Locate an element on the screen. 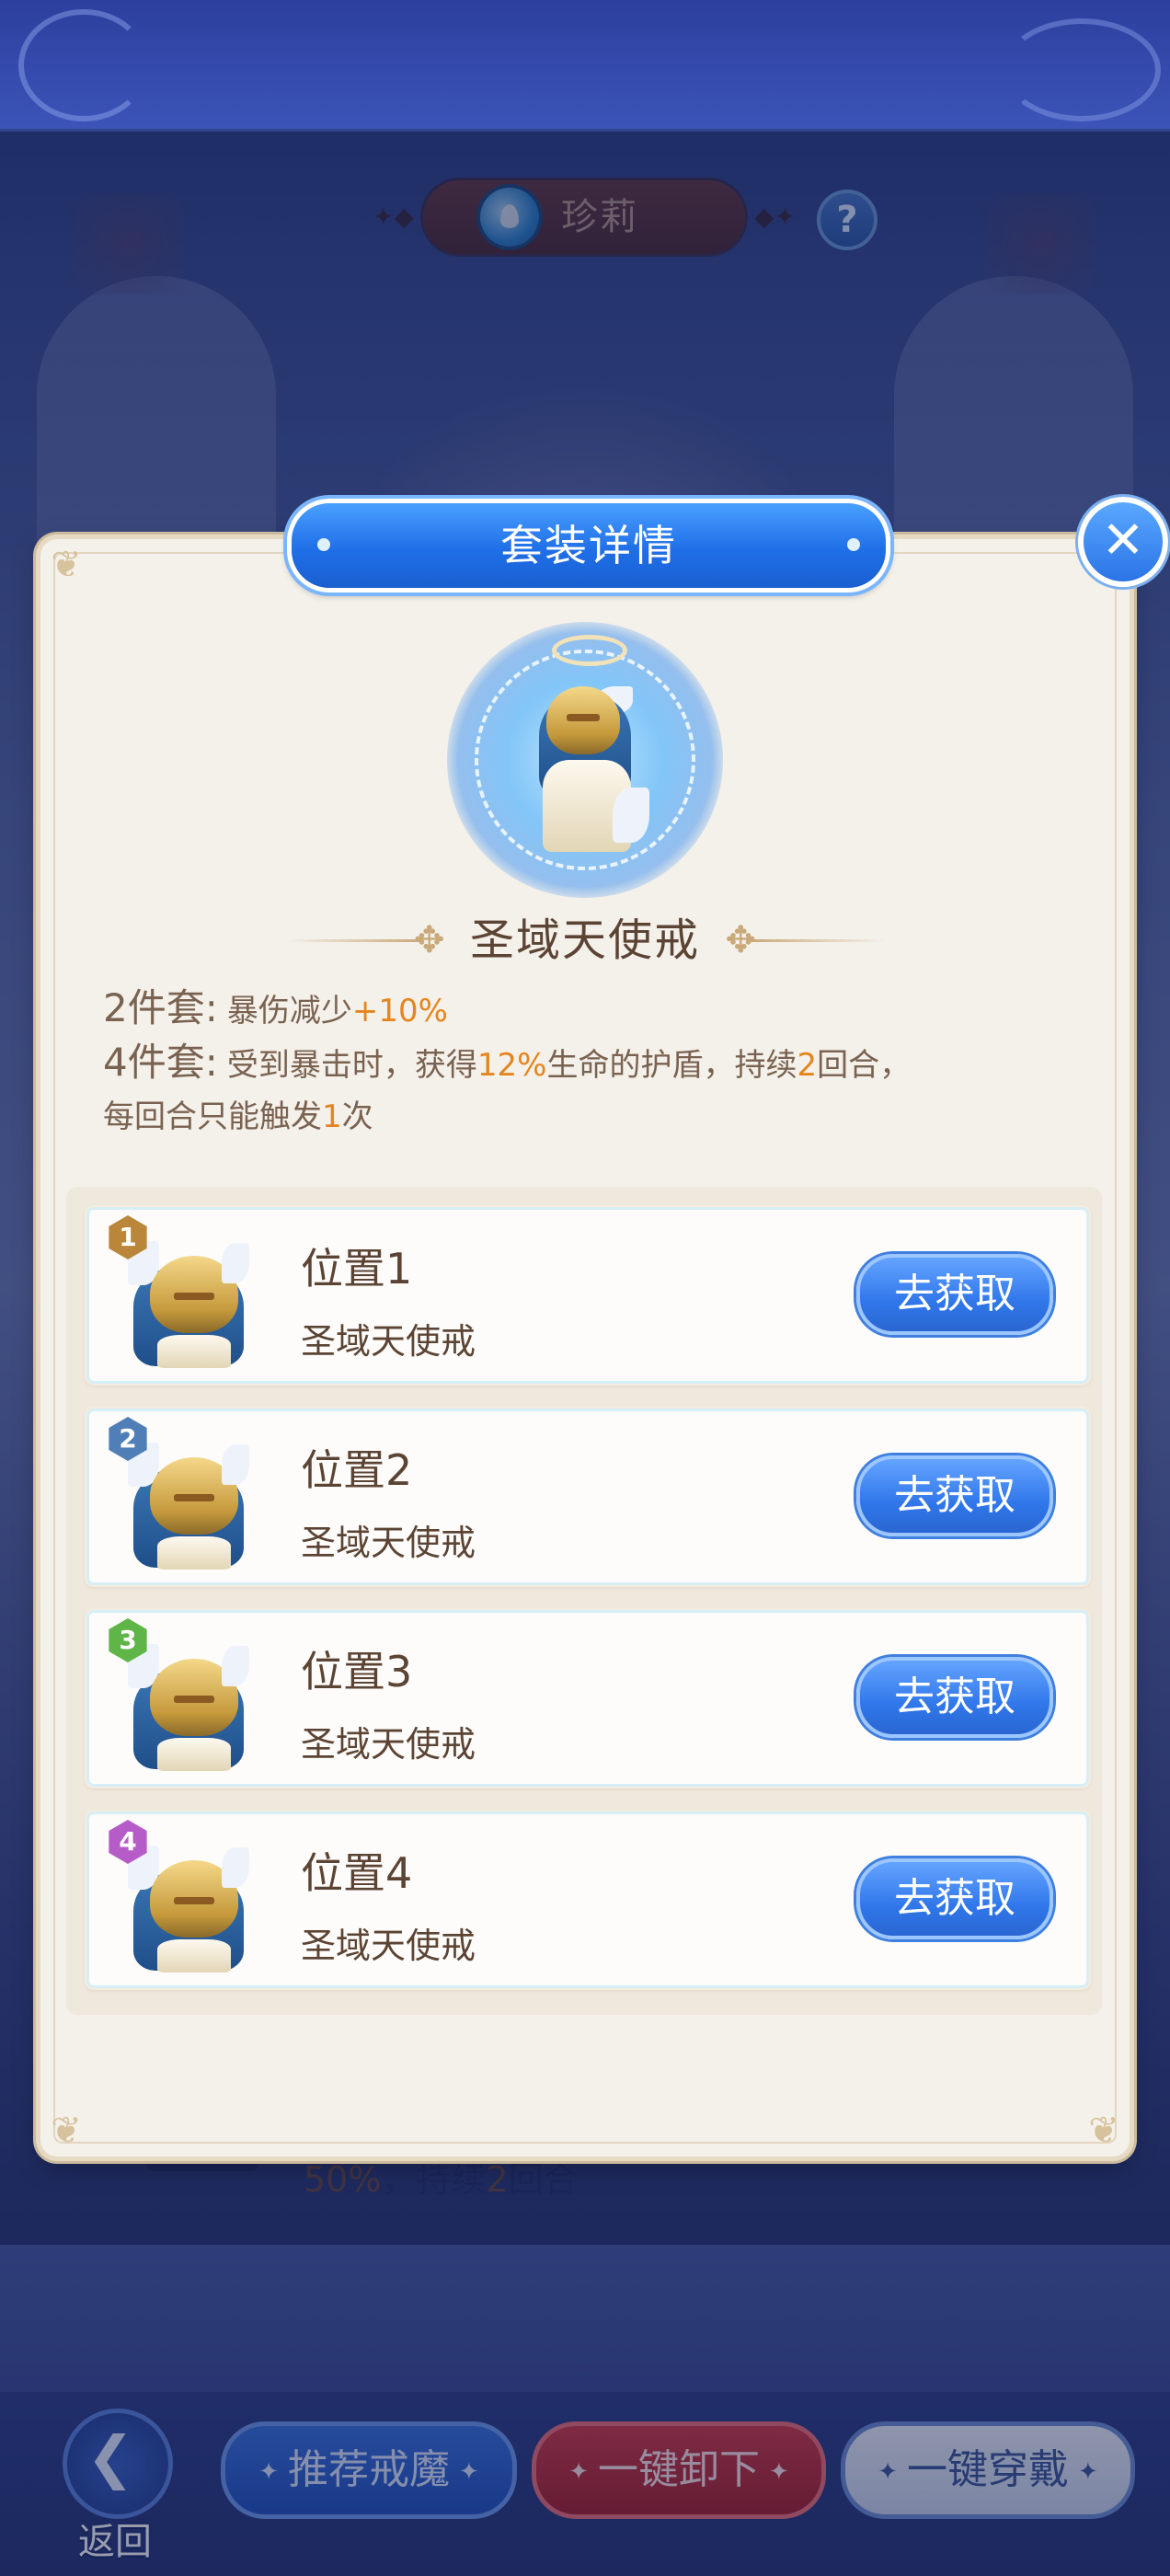 The image size is (1170, 2576). divider-line is located at coordinates (816, 940).